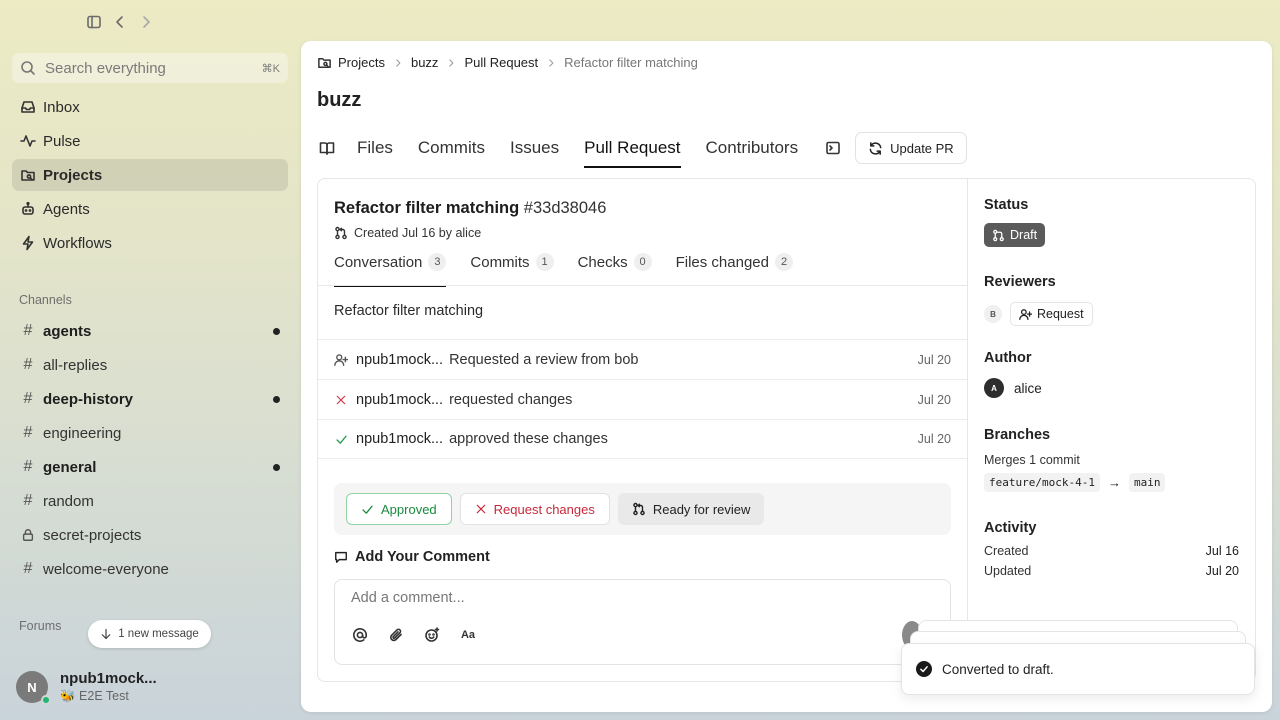  I want to click on new-message-pill: 1 new message, so click(149, 634).